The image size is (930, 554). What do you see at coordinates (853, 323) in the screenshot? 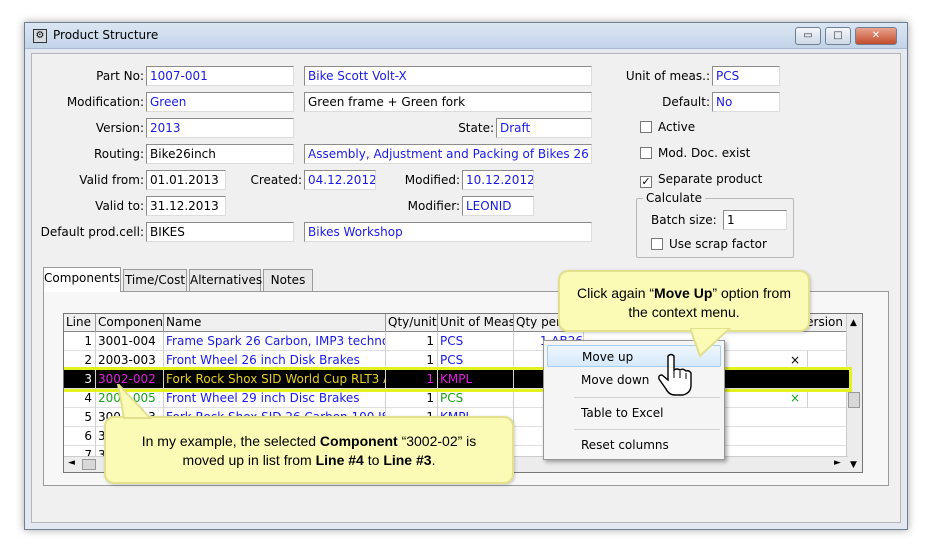
I see `scroll-up-icon: ▲` at bounding box center [853, 323].